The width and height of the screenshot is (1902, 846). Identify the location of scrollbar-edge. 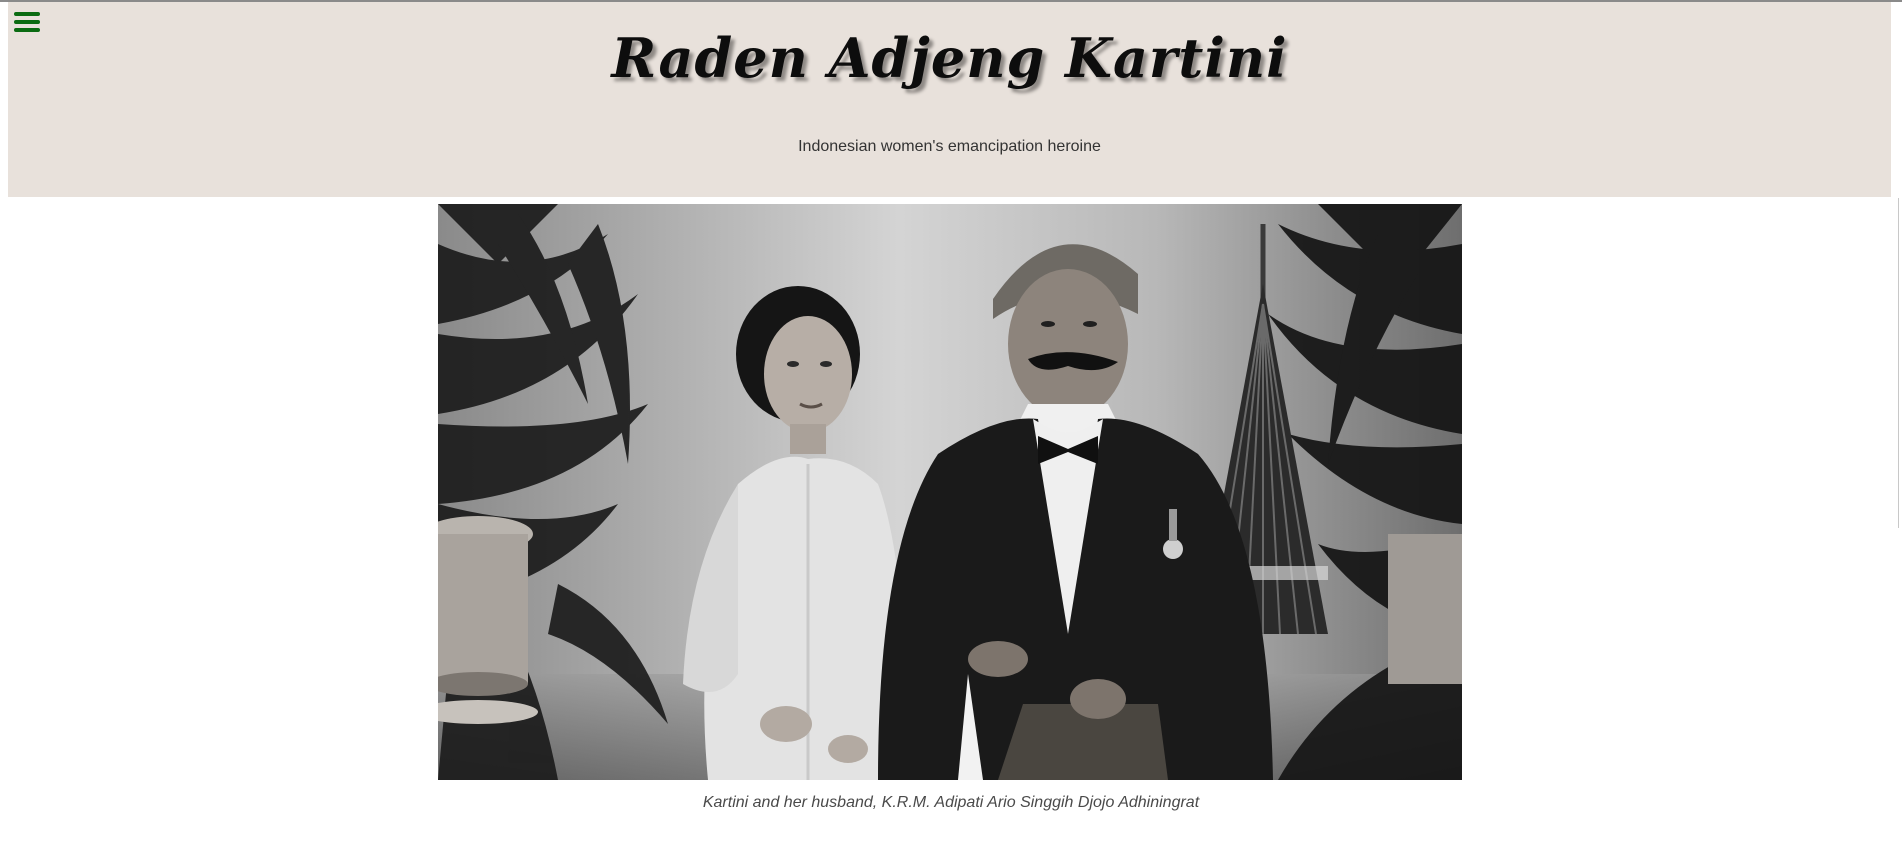
(1898, 363).